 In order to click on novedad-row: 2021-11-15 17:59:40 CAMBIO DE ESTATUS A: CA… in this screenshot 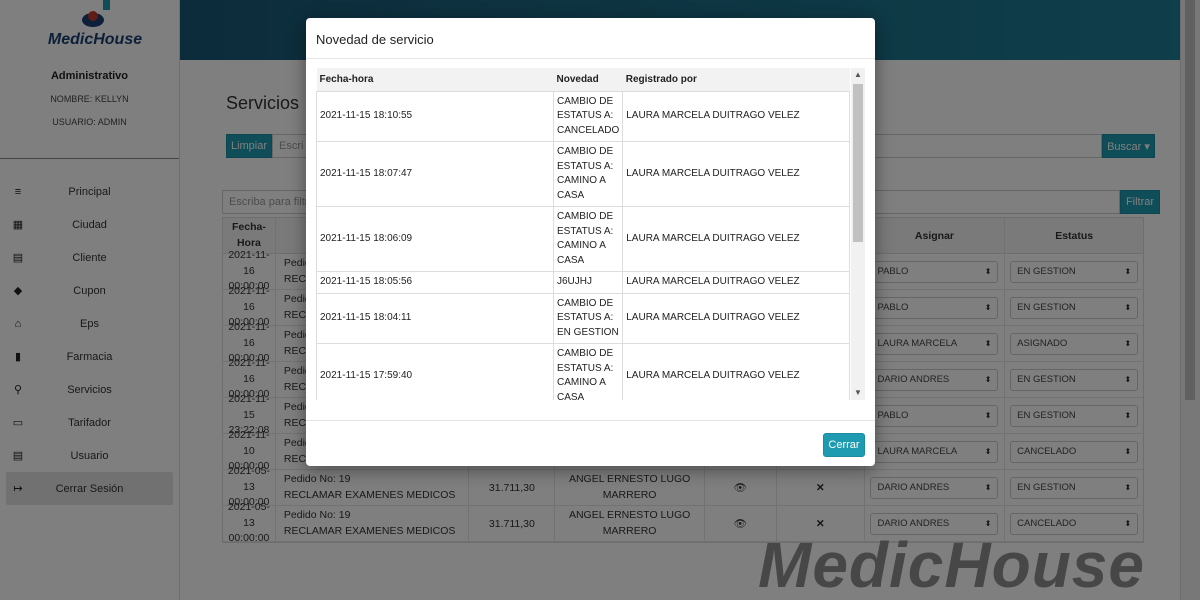, I will do `click(583, 372)`.